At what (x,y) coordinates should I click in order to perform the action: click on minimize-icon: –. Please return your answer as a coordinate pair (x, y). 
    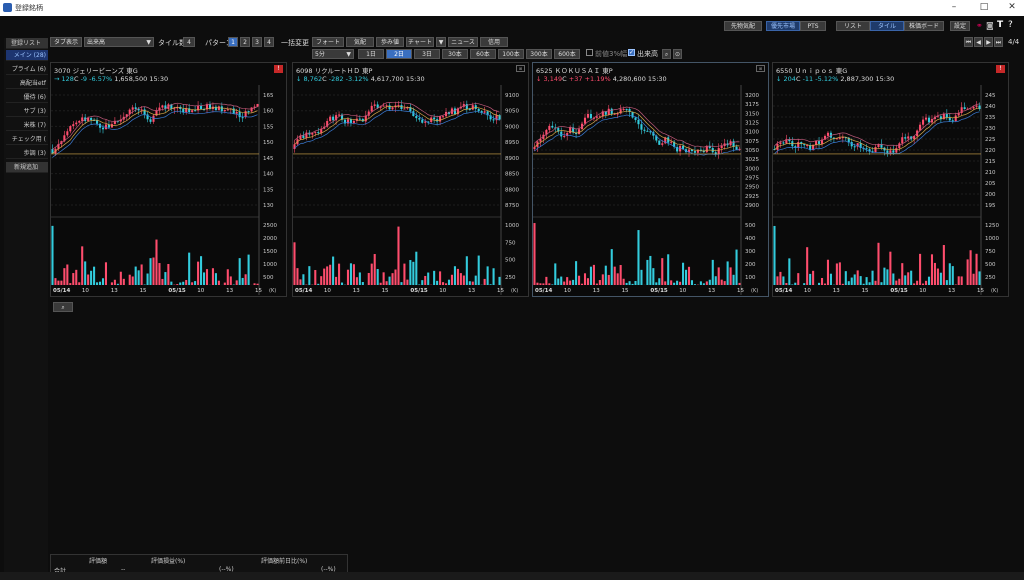
    Looking at the image, I should click on (954, 7).